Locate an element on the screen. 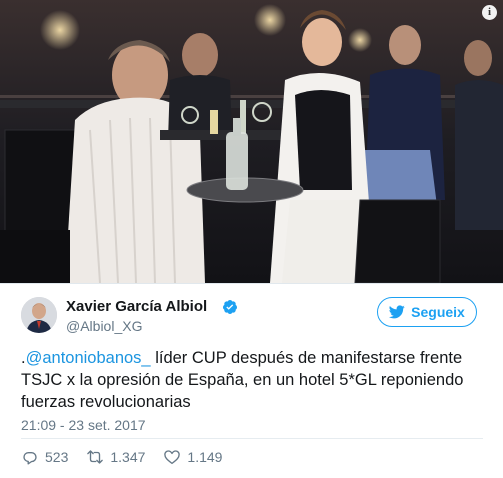 This screenshot has height=478, width=503. timestamp: 21:09 - 23 set. 2017 is located at coordinates (83, 425).